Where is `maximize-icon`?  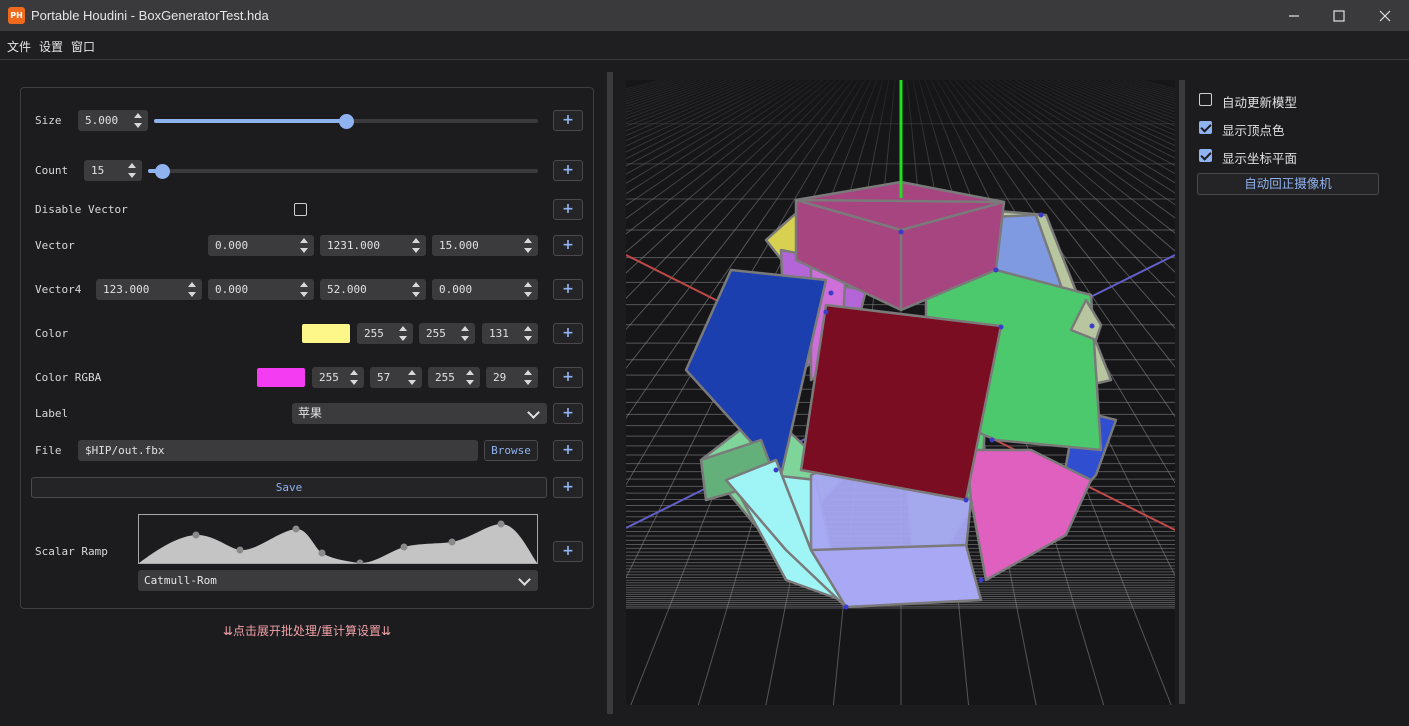
maximize-icon is located at coordinates (1339, 16).